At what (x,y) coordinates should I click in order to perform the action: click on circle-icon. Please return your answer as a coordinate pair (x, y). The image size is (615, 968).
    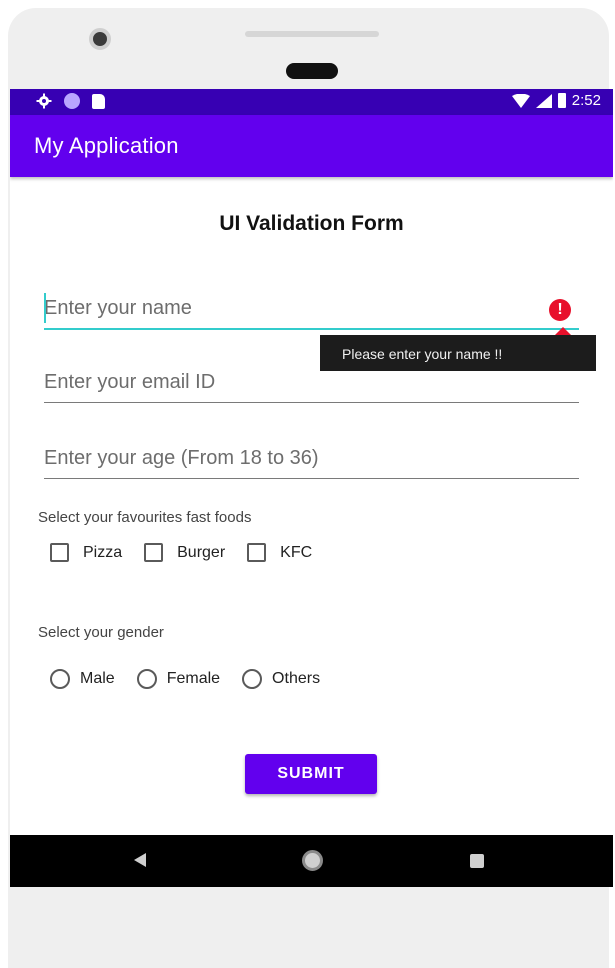
    Looking at the image, I should click on (72, 101).